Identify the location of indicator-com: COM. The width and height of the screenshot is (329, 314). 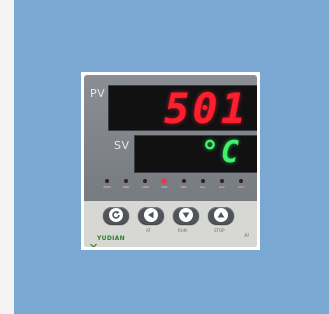
(145, 187).